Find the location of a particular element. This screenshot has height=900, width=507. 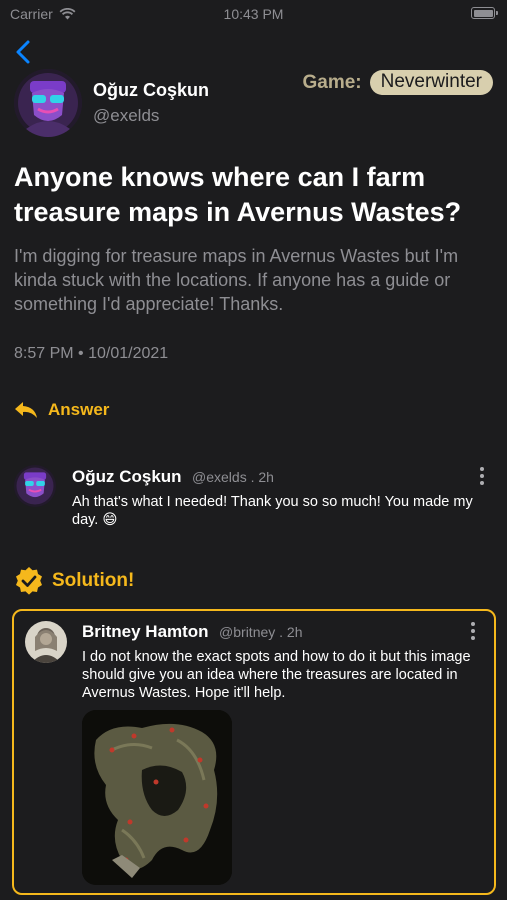

map-illustration is located at coordinates (157, 797).